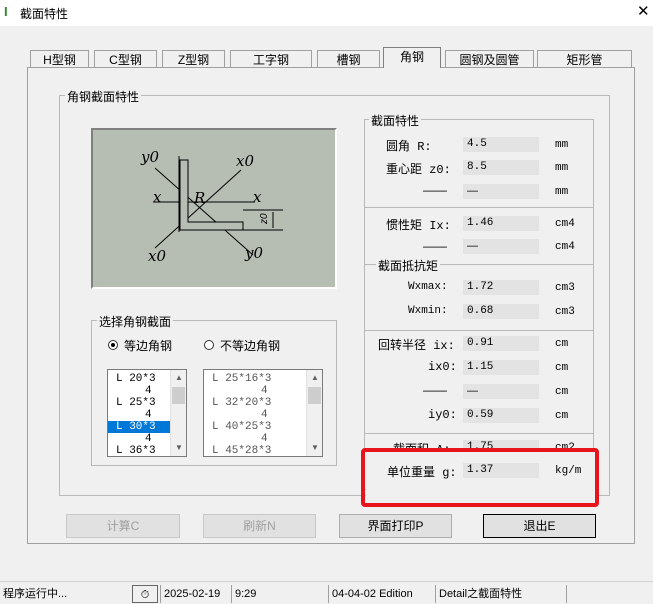 This screenshot has width=653, height=604. What do you see at coordinates (501, 167) in the screenshot?
I see `z0-value: 8.5` at bounding box center [501, 167].